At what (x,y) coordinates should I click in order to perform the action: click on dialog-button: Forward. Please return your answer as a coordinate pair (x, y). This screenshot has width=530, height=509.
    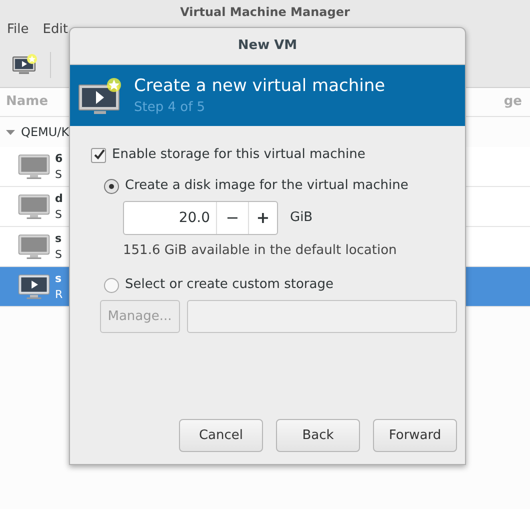
    Looking at the image, I should click on (415, 435).